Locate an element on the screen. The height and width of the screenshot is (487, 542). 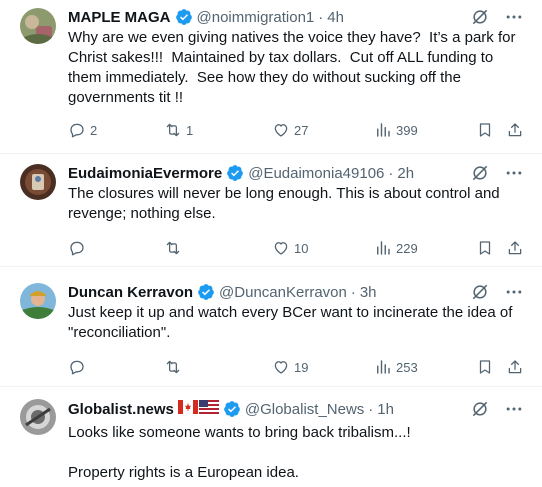
display-name: Duncan Kerravon is located at coordinates (130, 292).